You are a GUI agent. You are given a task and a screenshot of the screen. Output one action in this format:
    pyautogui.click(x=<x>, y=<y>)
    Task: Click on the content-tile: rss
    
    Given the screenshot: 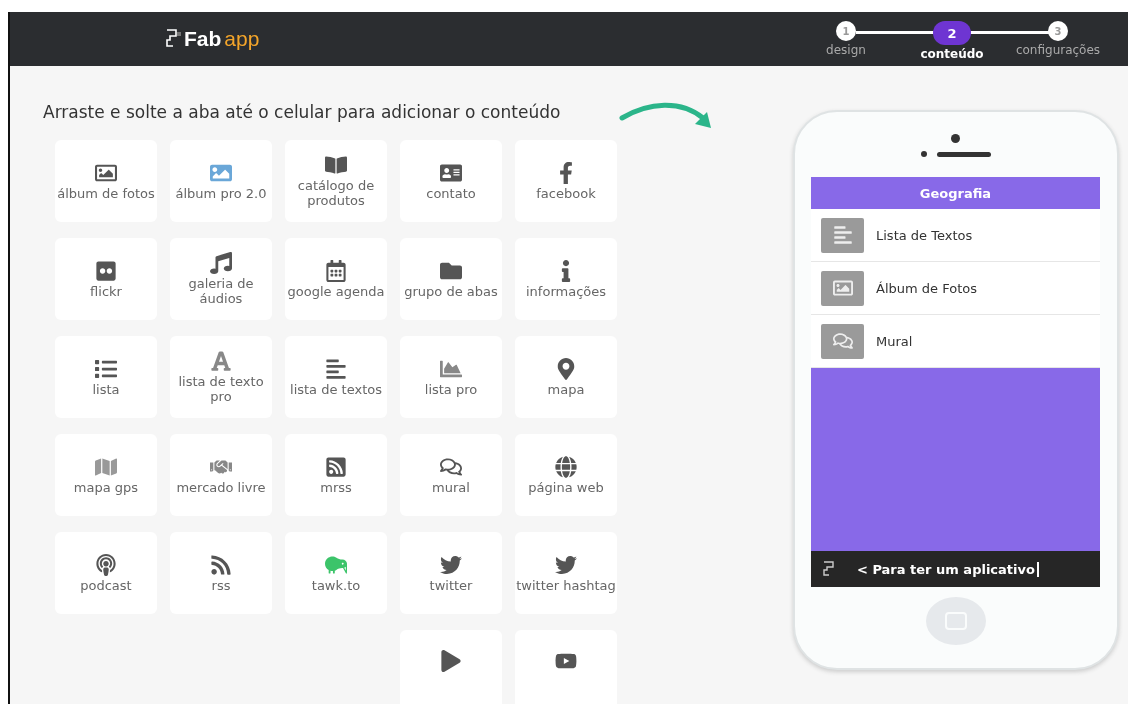 What is the action you would take?
    pyautogui.click(x=221, y=573)
    